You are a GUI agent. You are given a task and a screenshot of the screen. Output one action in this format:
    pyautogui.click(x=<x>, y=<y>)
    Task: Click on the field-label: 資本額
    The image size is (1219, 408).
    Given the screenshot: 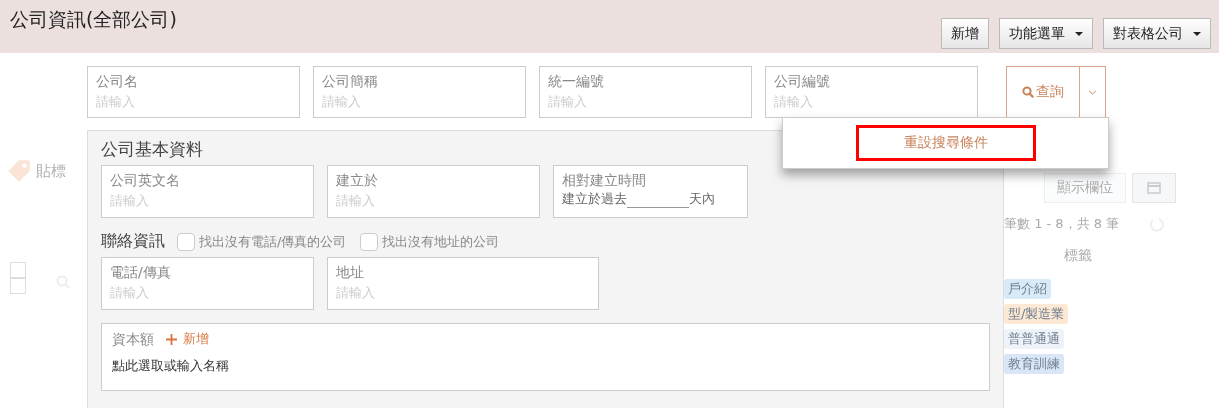 What is the action you would take?
    pyautogui.click(x=133, y=339)
    